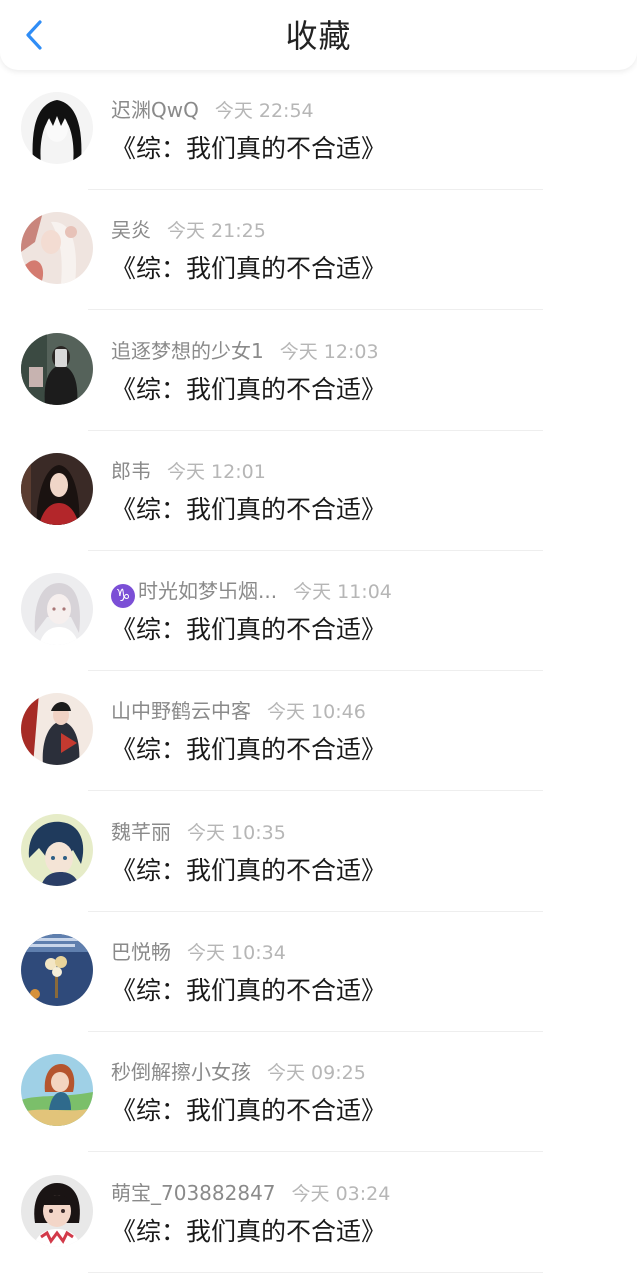 The image size is (637, 1280). I want to click on timestamp: 今天 22:54, so click(264, 111).